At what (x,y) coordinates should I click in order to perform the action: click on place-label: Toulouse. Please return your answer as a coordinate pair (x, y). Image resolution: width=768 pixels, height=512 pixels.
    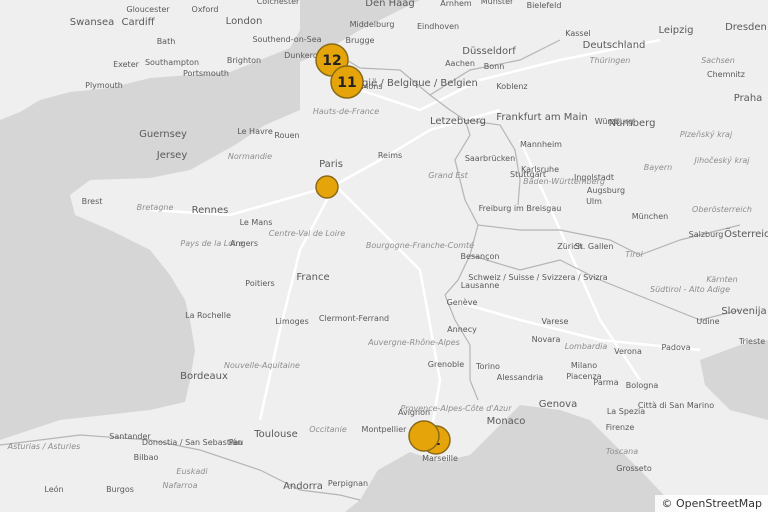
    Looking at the image, I should click on (275, 434).